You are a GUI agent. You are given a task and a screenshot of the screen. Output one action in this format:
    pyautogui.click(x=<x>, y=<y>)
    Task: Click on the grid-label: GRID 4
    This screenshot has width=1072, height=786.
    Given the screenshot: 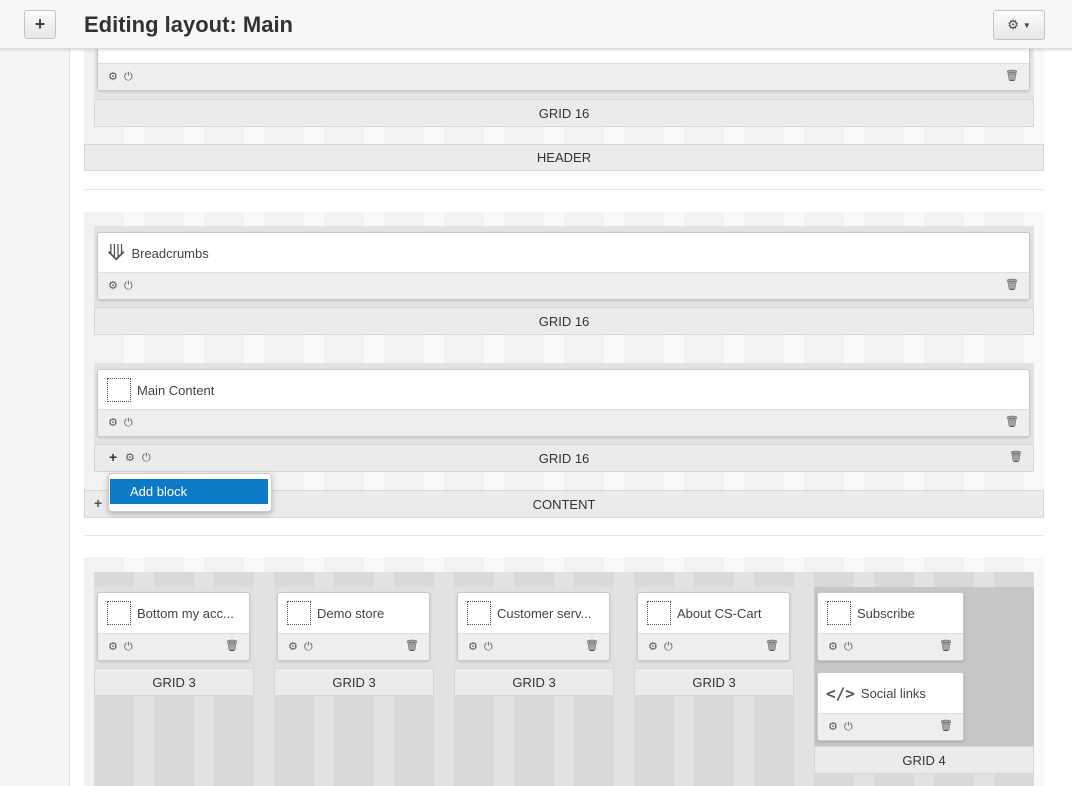 What is the action you would take?
    pyautogui.click(x=924, y=760)
    